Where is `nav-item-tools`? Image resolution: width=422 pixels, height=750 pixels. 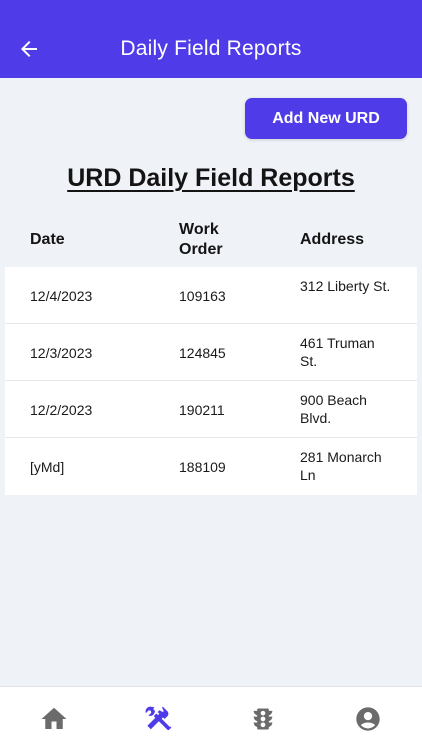 nav-item-tools is located at coordinates (158, 719).